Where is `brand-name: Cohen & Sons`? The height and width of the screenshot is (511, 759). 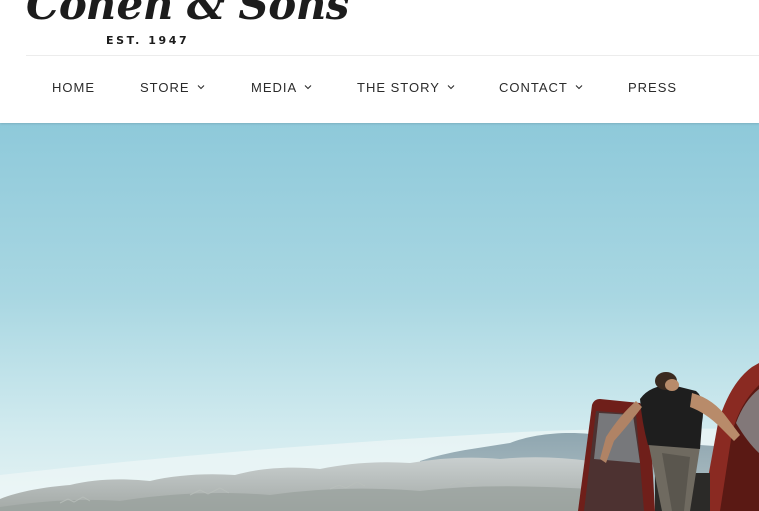
brand-name: Cohen & Sons is located at coordinates (187, 14).